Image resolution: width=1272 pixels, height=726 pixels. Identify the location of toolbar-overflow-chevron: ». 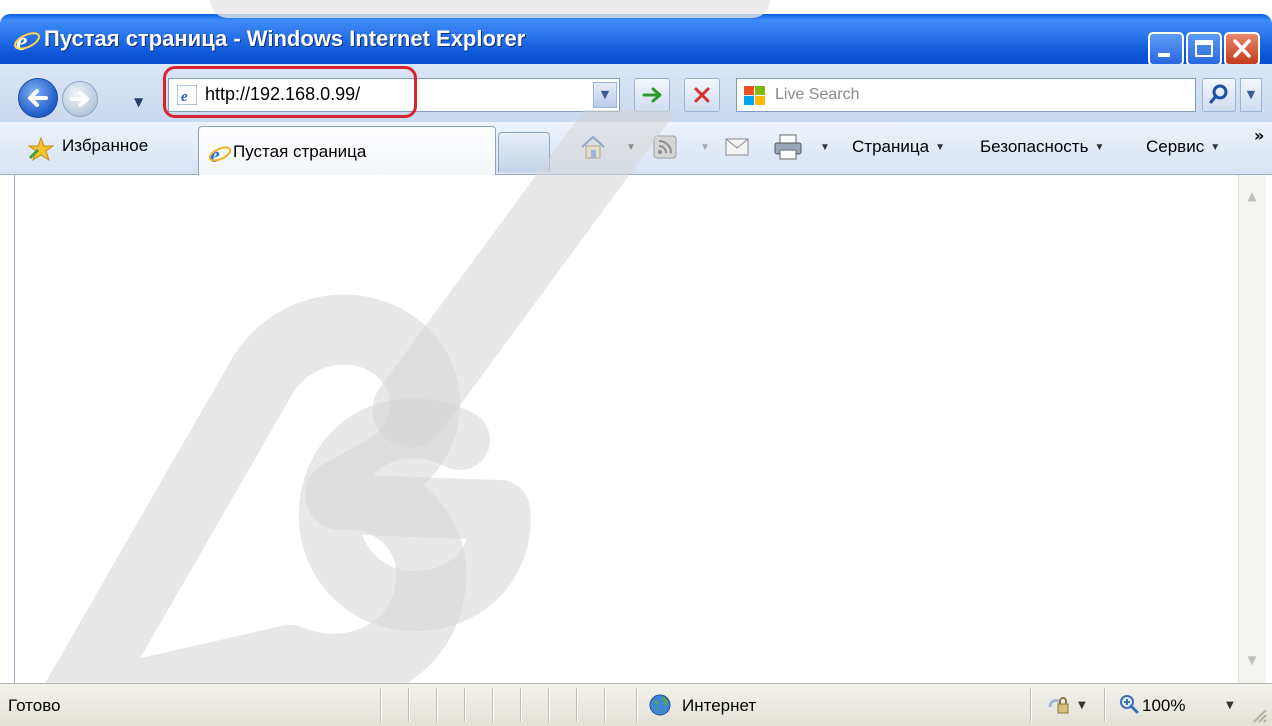
(1259, 135).